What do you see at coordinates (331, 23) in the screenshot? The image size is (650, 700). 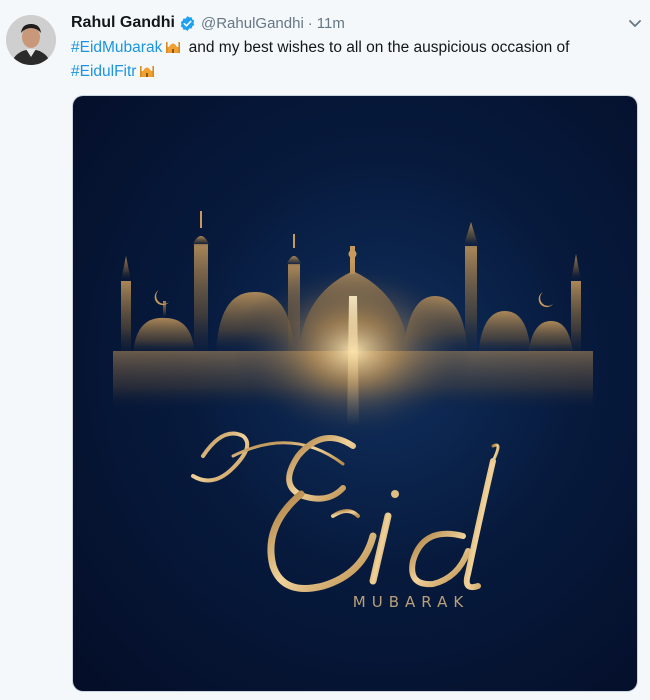 I see `tweet-timestamp: 11m` at bounding box center [331, 23].